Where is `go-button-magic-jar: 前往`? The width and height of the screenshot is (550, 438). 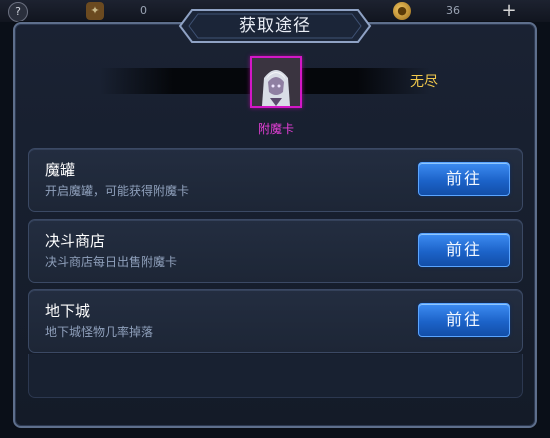
go-button-magic-jar: 前往 is located at coordinates (464, 179).